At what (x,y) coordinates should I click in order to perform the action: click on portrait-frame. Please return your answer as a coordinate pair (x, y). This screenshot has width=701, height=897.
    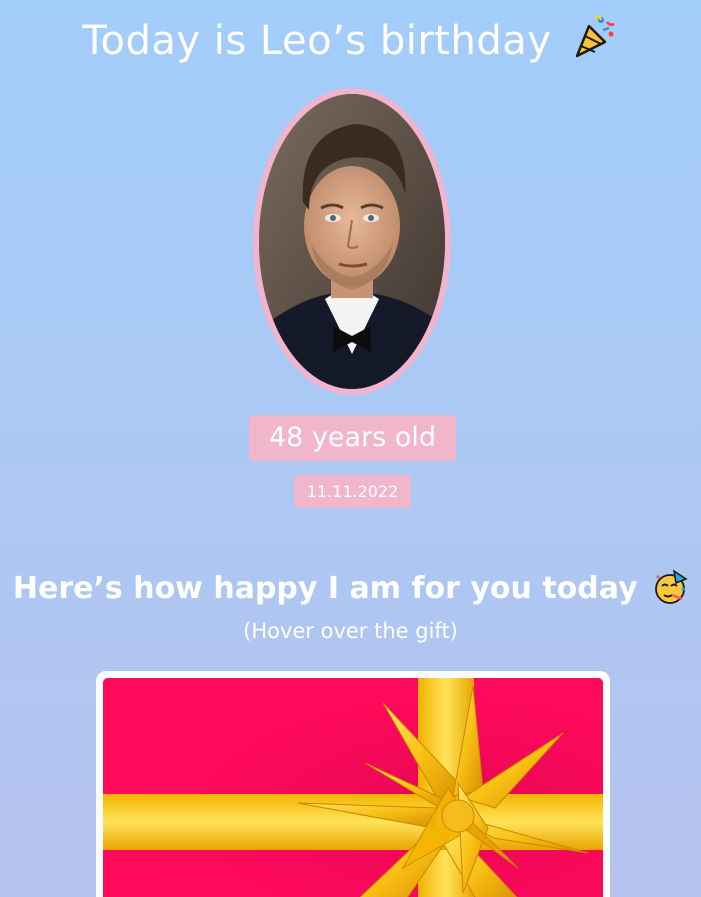
    Looking at the image, I should click on (352, 241).